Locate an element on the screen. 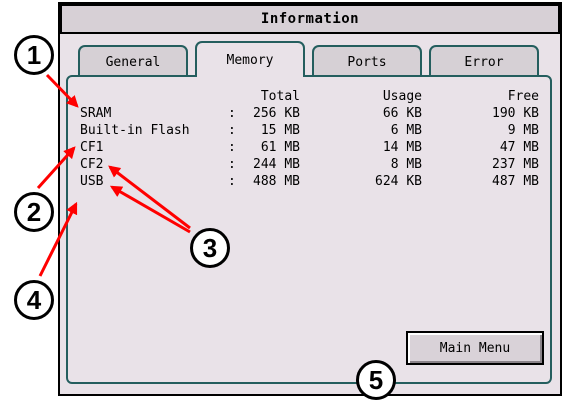 This screenshot has width=566, height=402. callout-3: 3 is located at coordinates (210, 248).